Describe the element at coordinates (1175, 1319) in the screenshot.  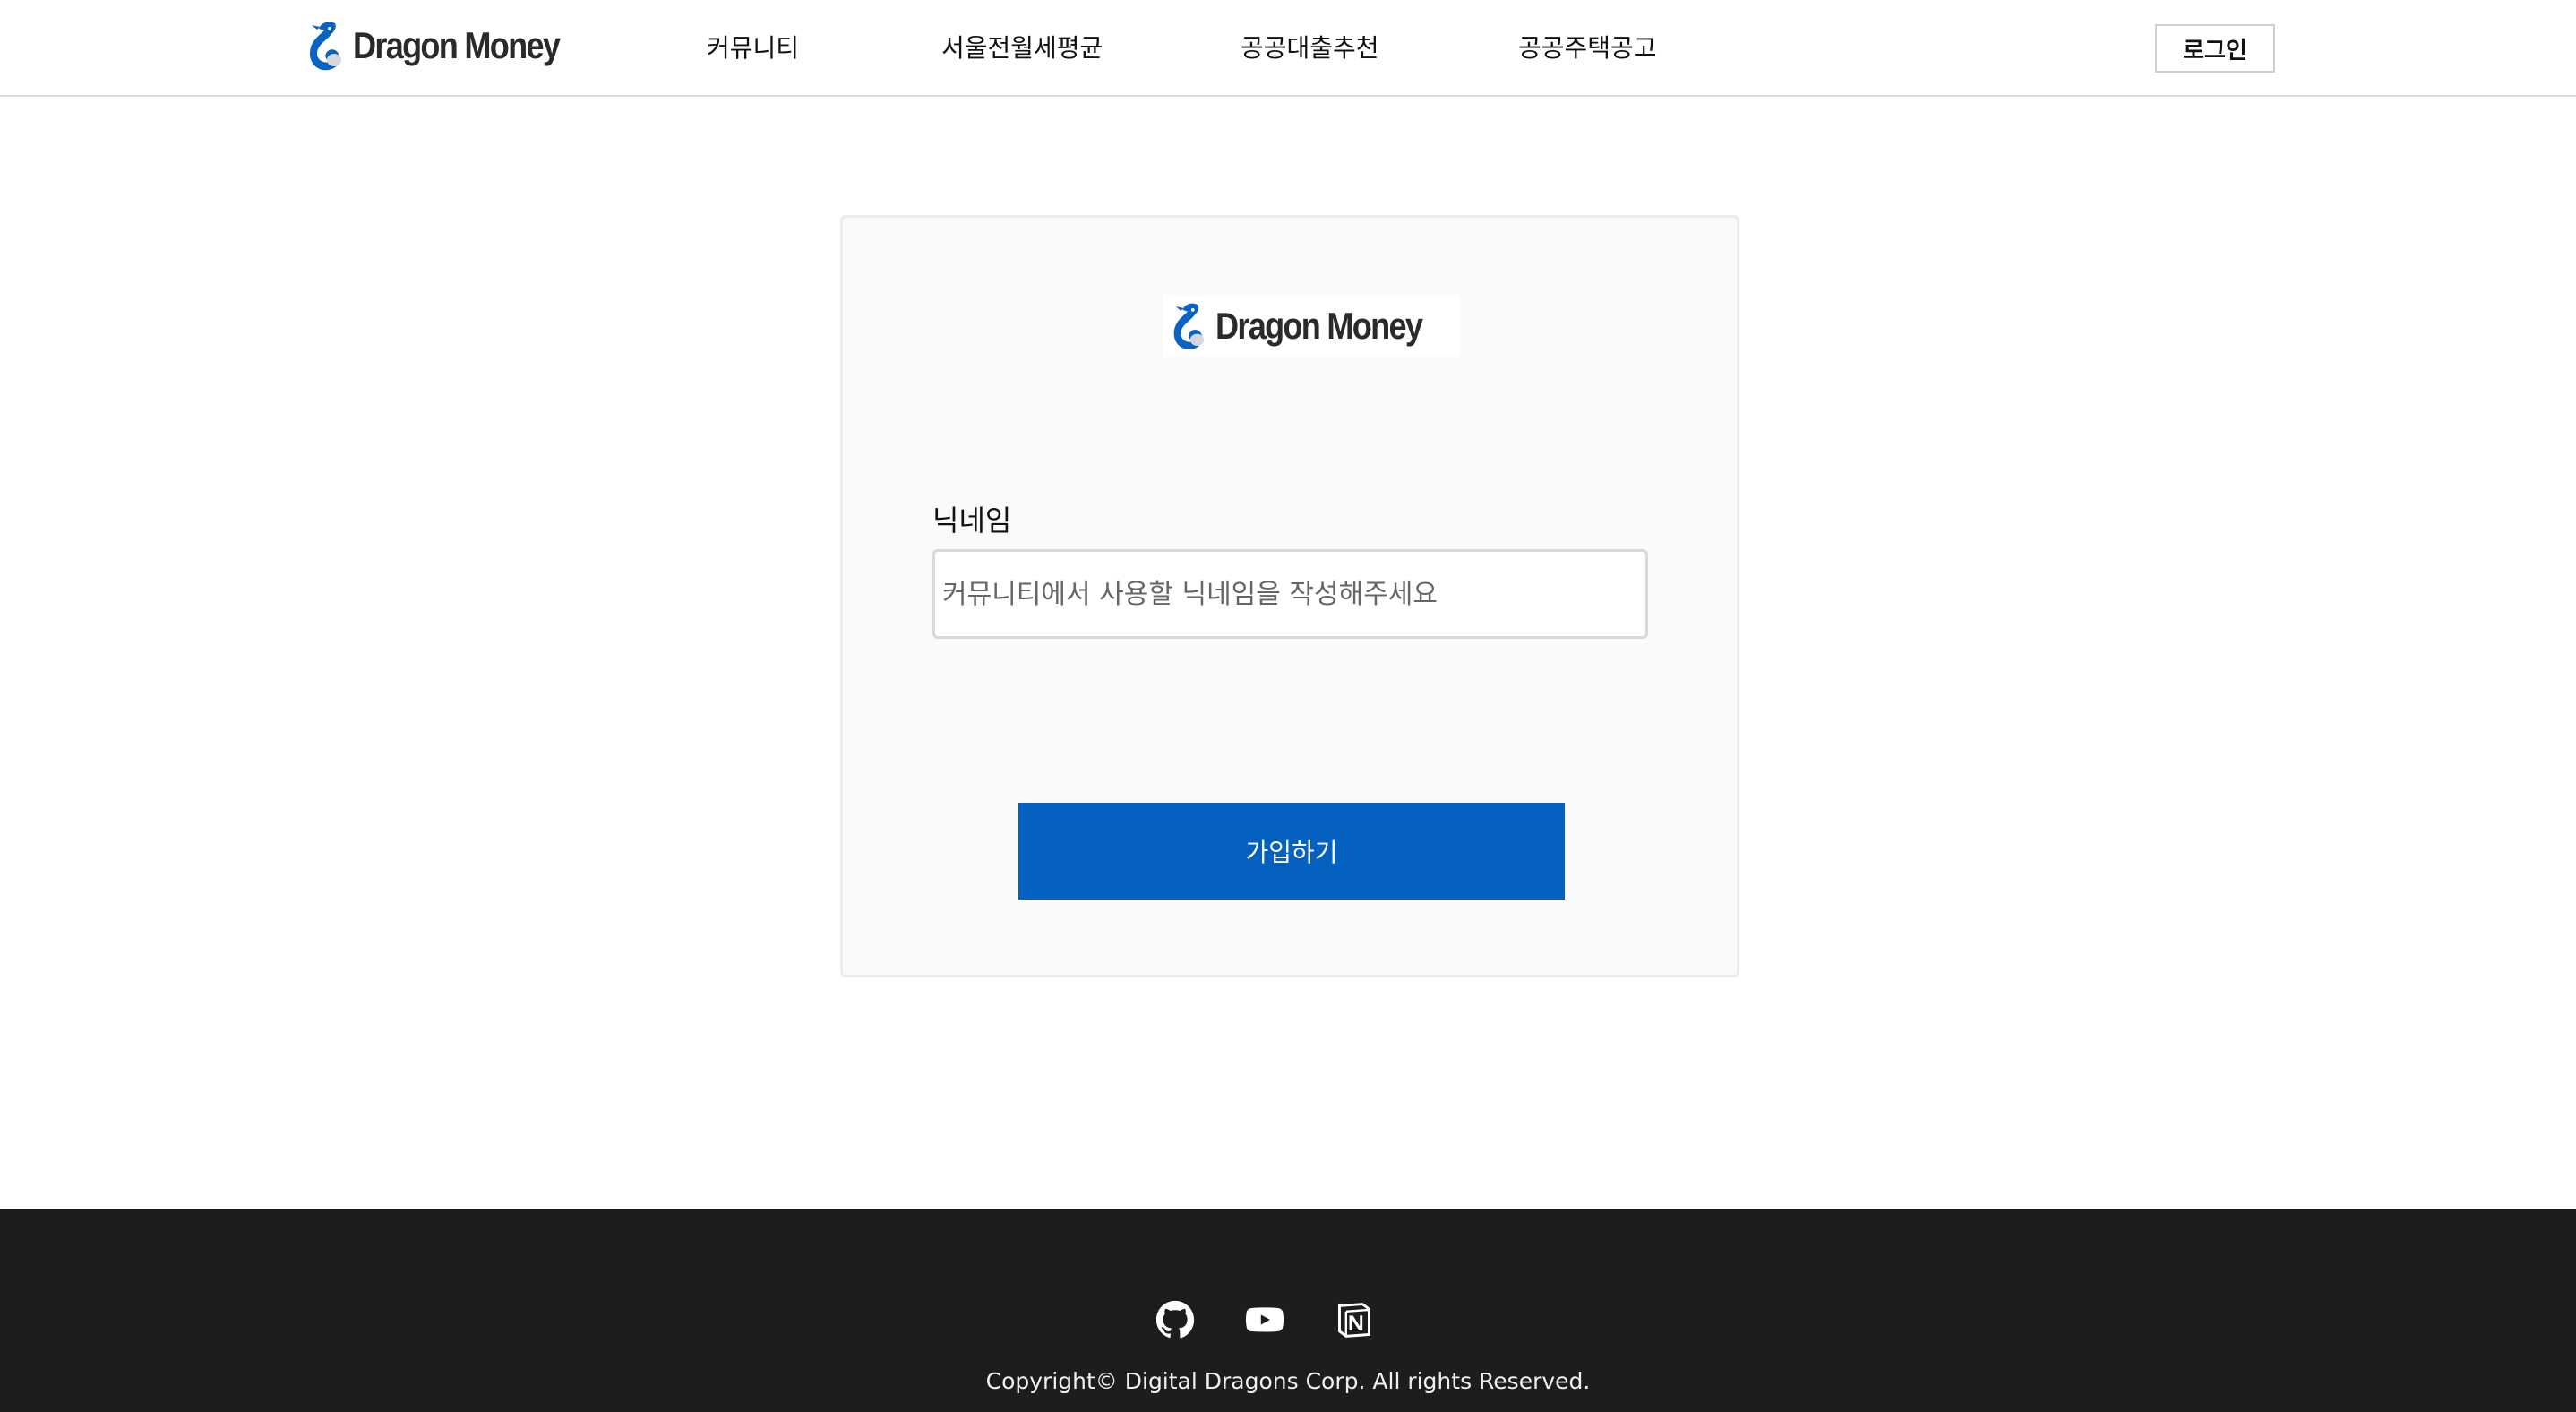
I see `github-icon` at that location.